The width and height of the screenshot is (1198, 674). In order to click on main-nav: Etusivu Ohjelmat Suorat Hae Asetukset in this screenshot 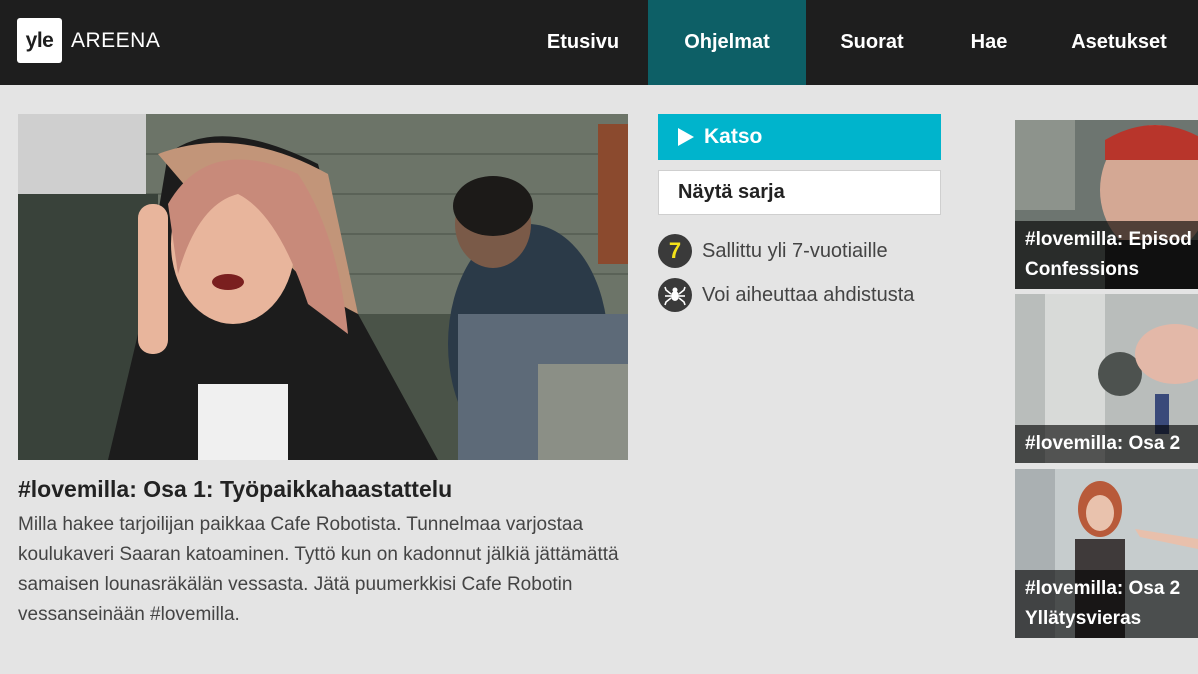, I will do `click(858, 42)`.